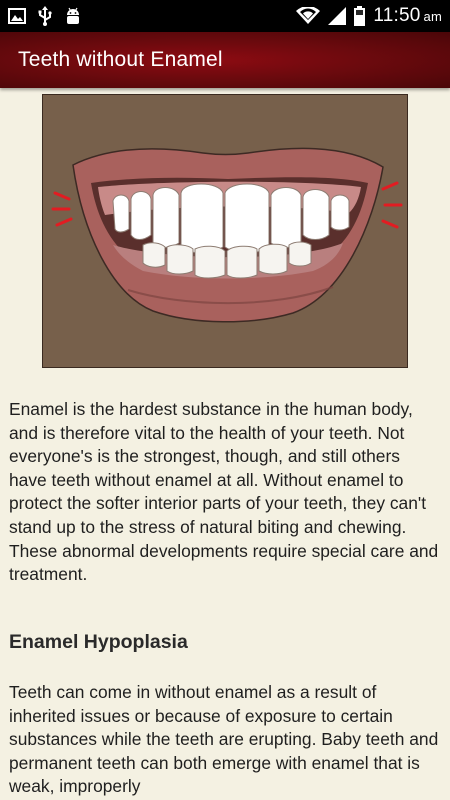  I want to click on status-clock: 11:50 am, so click(407, 16).